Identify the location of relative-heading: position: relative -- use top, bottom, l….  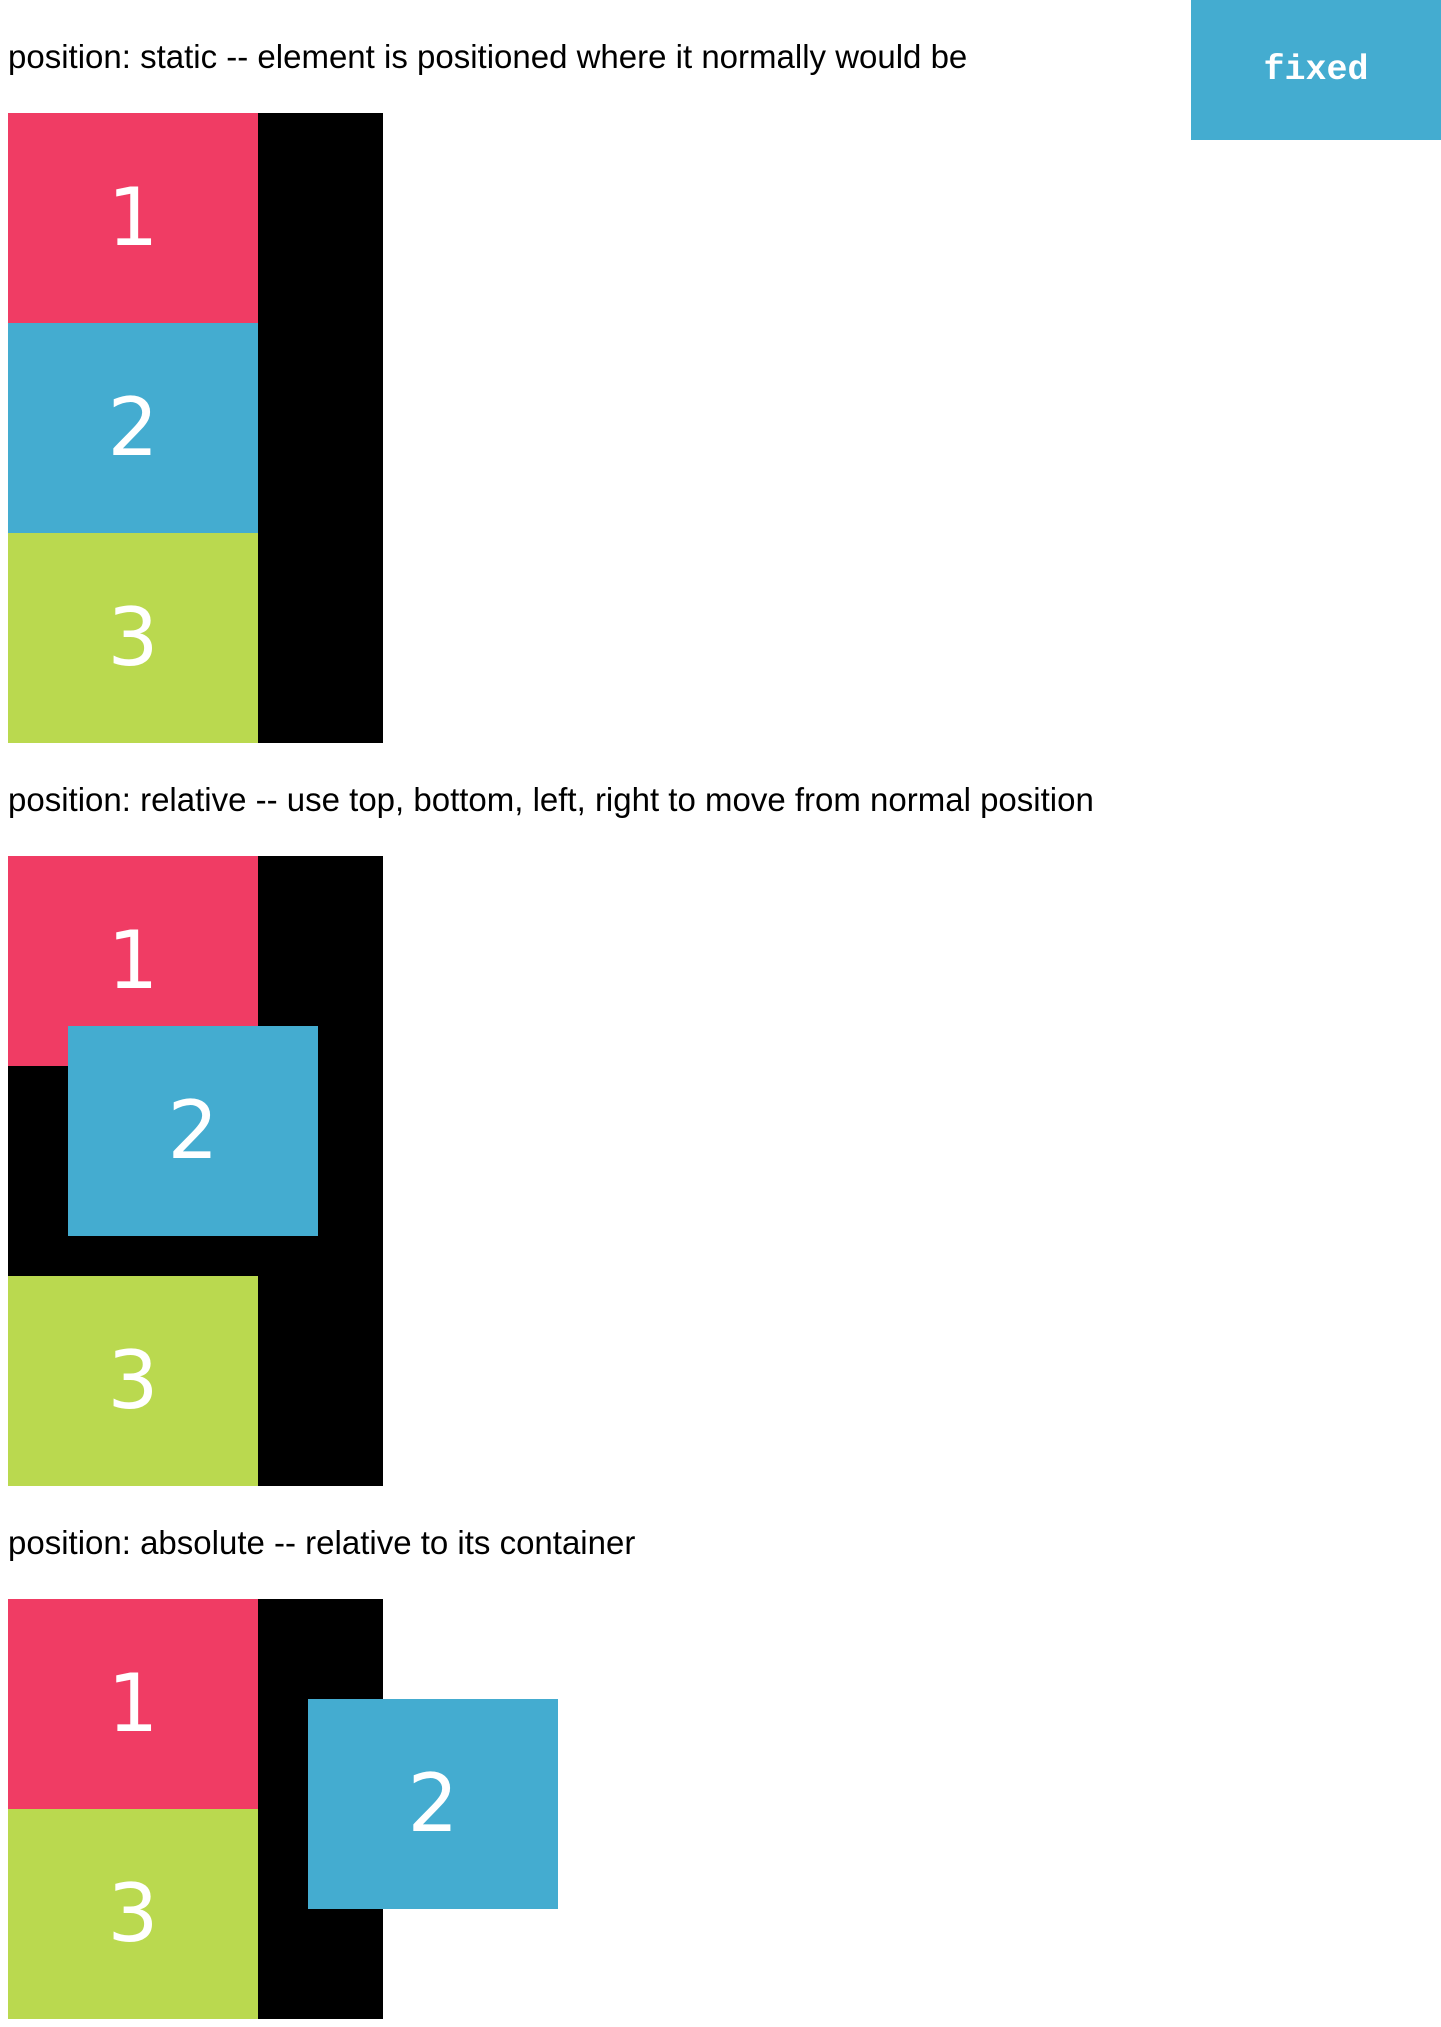
(551, 799).